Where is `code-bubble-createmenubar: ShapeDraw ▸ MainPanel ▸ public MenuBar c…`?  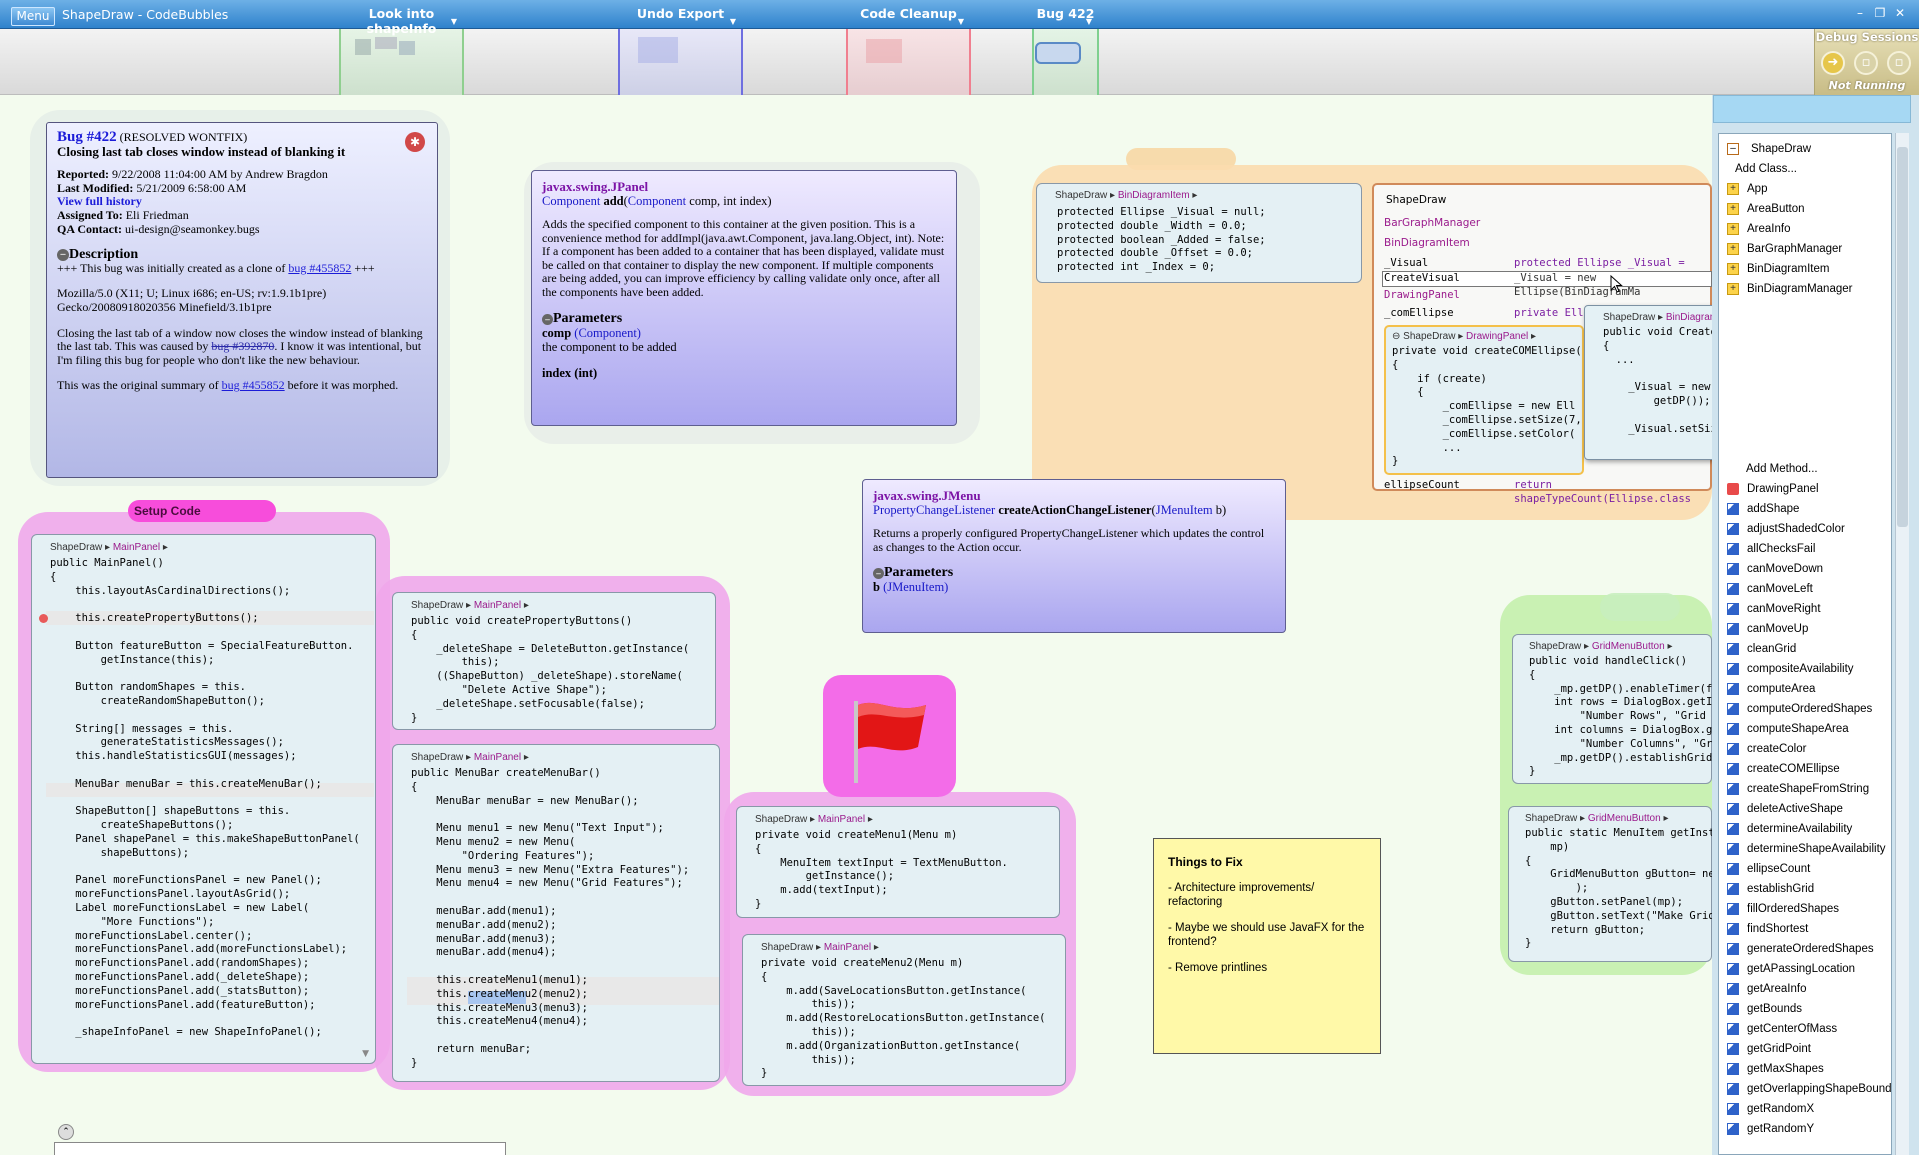
code-bubble-createmenubar: ShapeDraw ▸ MainPanel ▸ public MenuBar c… is located at coordinates (556, 913).